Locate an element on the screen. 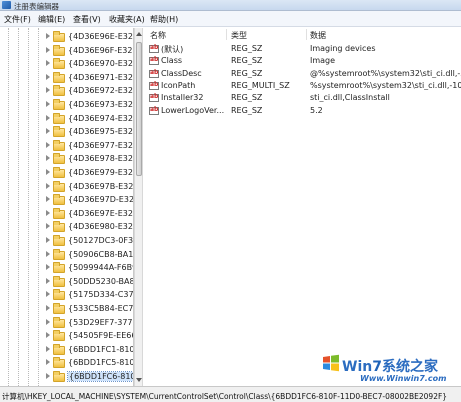  tree-item: {4D36E971-E325 is located at coordinates (66, 77).